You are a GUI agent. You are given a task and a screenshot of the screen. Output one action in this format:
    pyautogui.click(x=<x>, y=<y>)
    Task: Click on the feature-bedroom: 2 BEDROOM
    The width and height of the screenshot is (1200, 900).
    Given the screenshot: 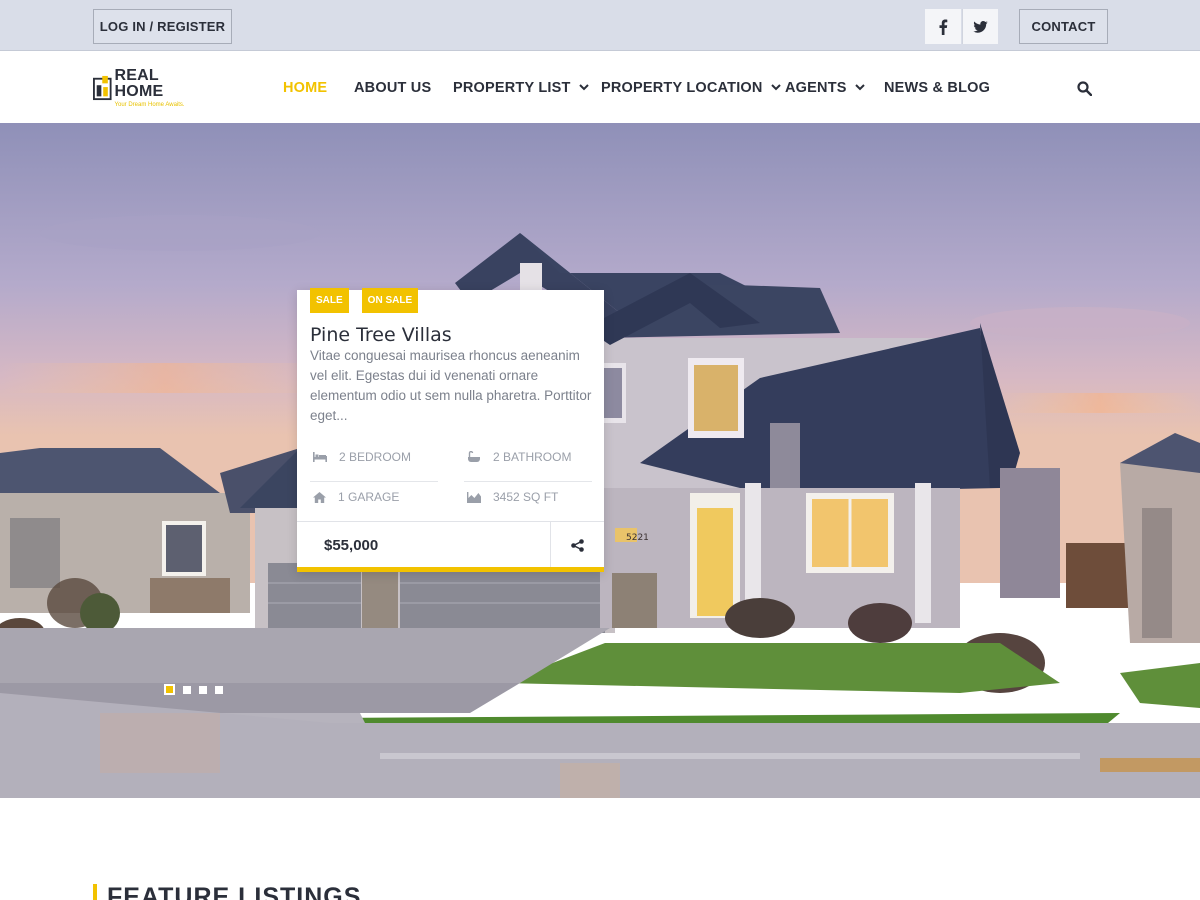 What is the action you would take?
    pyautogui.click(x=362, y=457)
    